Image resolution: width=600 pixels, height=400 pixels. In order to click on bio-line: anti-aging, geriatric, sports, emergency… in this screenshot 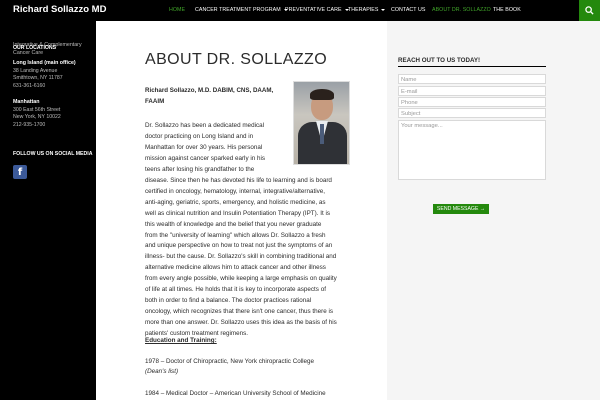, I will do `click(235, 202)`.